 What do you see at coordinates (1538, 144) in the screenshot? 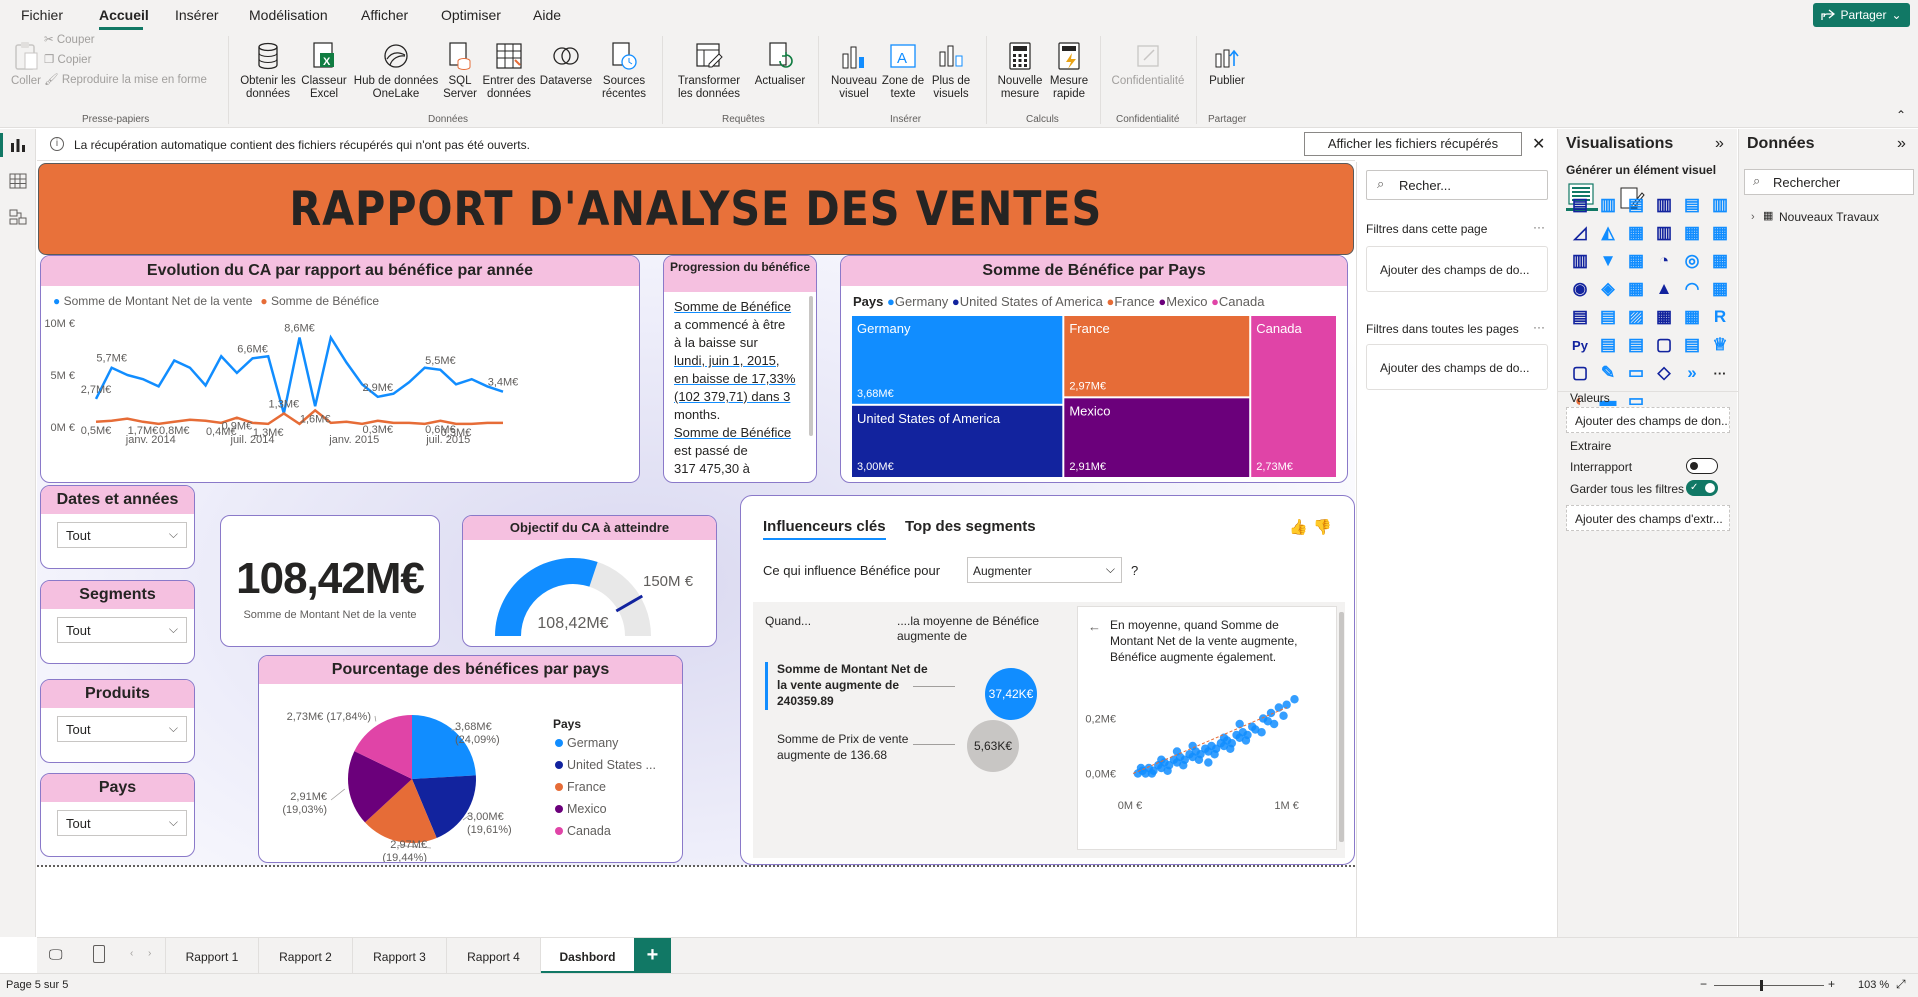
I see `close-icon: ✕` at bounding box center [1538, 144].